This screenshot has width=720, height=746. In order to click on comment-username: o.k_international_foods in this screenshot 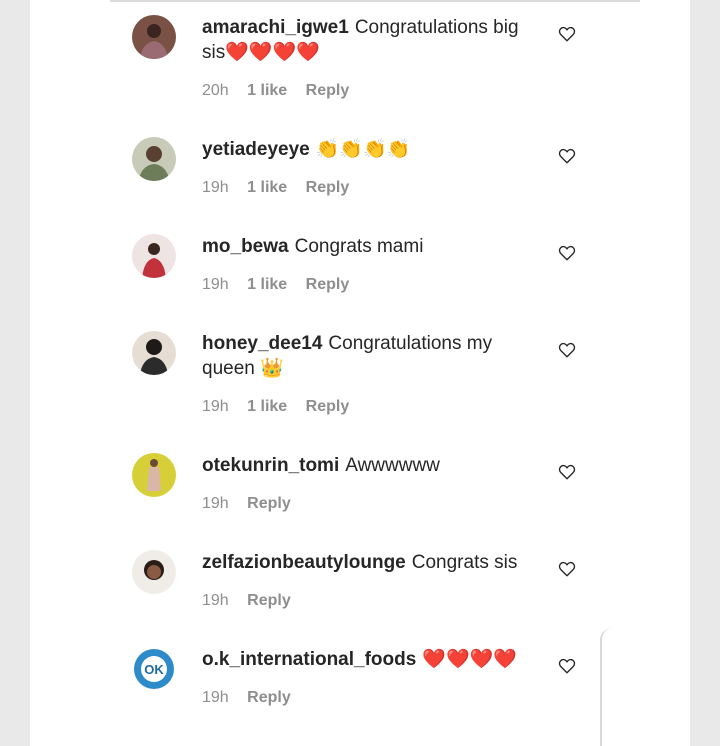, I will do `click(309, 659)`.